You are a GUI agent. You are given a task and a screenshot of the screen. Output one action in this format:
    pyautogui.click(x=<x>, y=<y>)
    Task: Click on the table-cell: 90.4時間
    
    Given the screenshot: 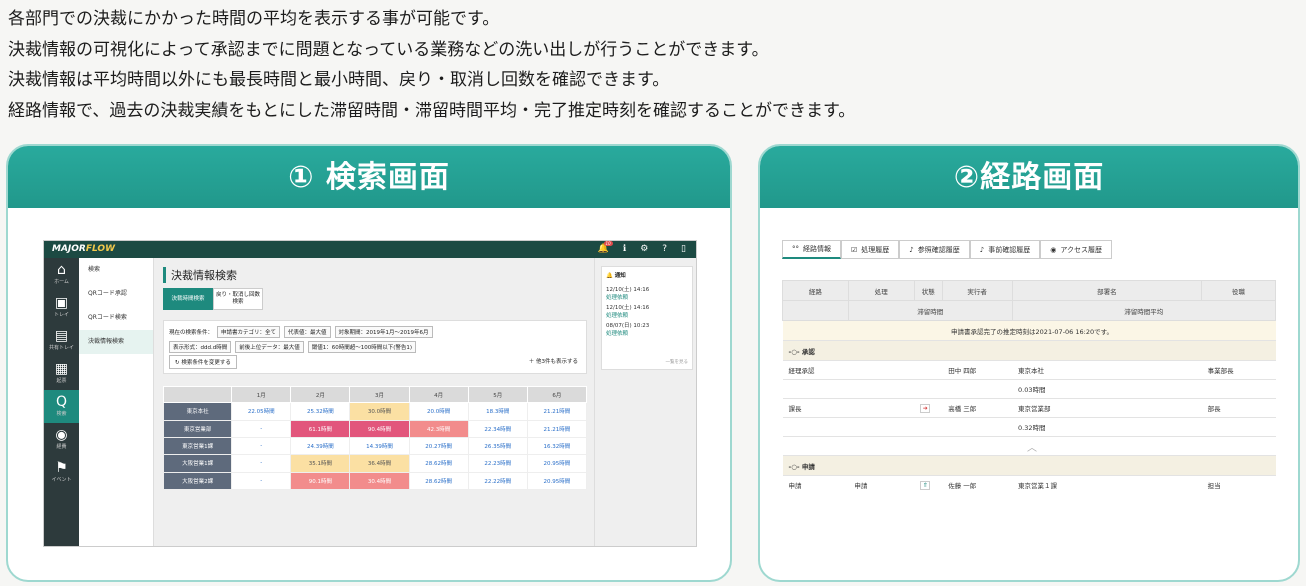 What is the action you would take?
    pyautogui.click(x=379, y=428)
    